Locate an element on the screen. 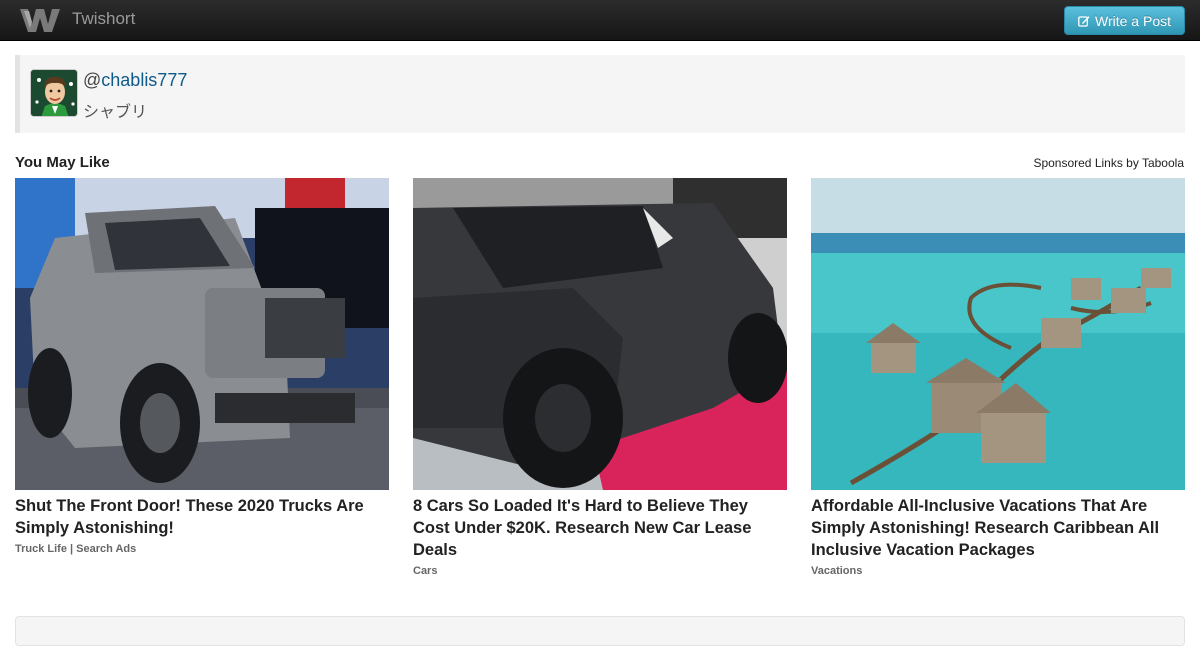 This screenshot has width=1200, height=646. card-source: Vacations is located at coordinates (998, 571).